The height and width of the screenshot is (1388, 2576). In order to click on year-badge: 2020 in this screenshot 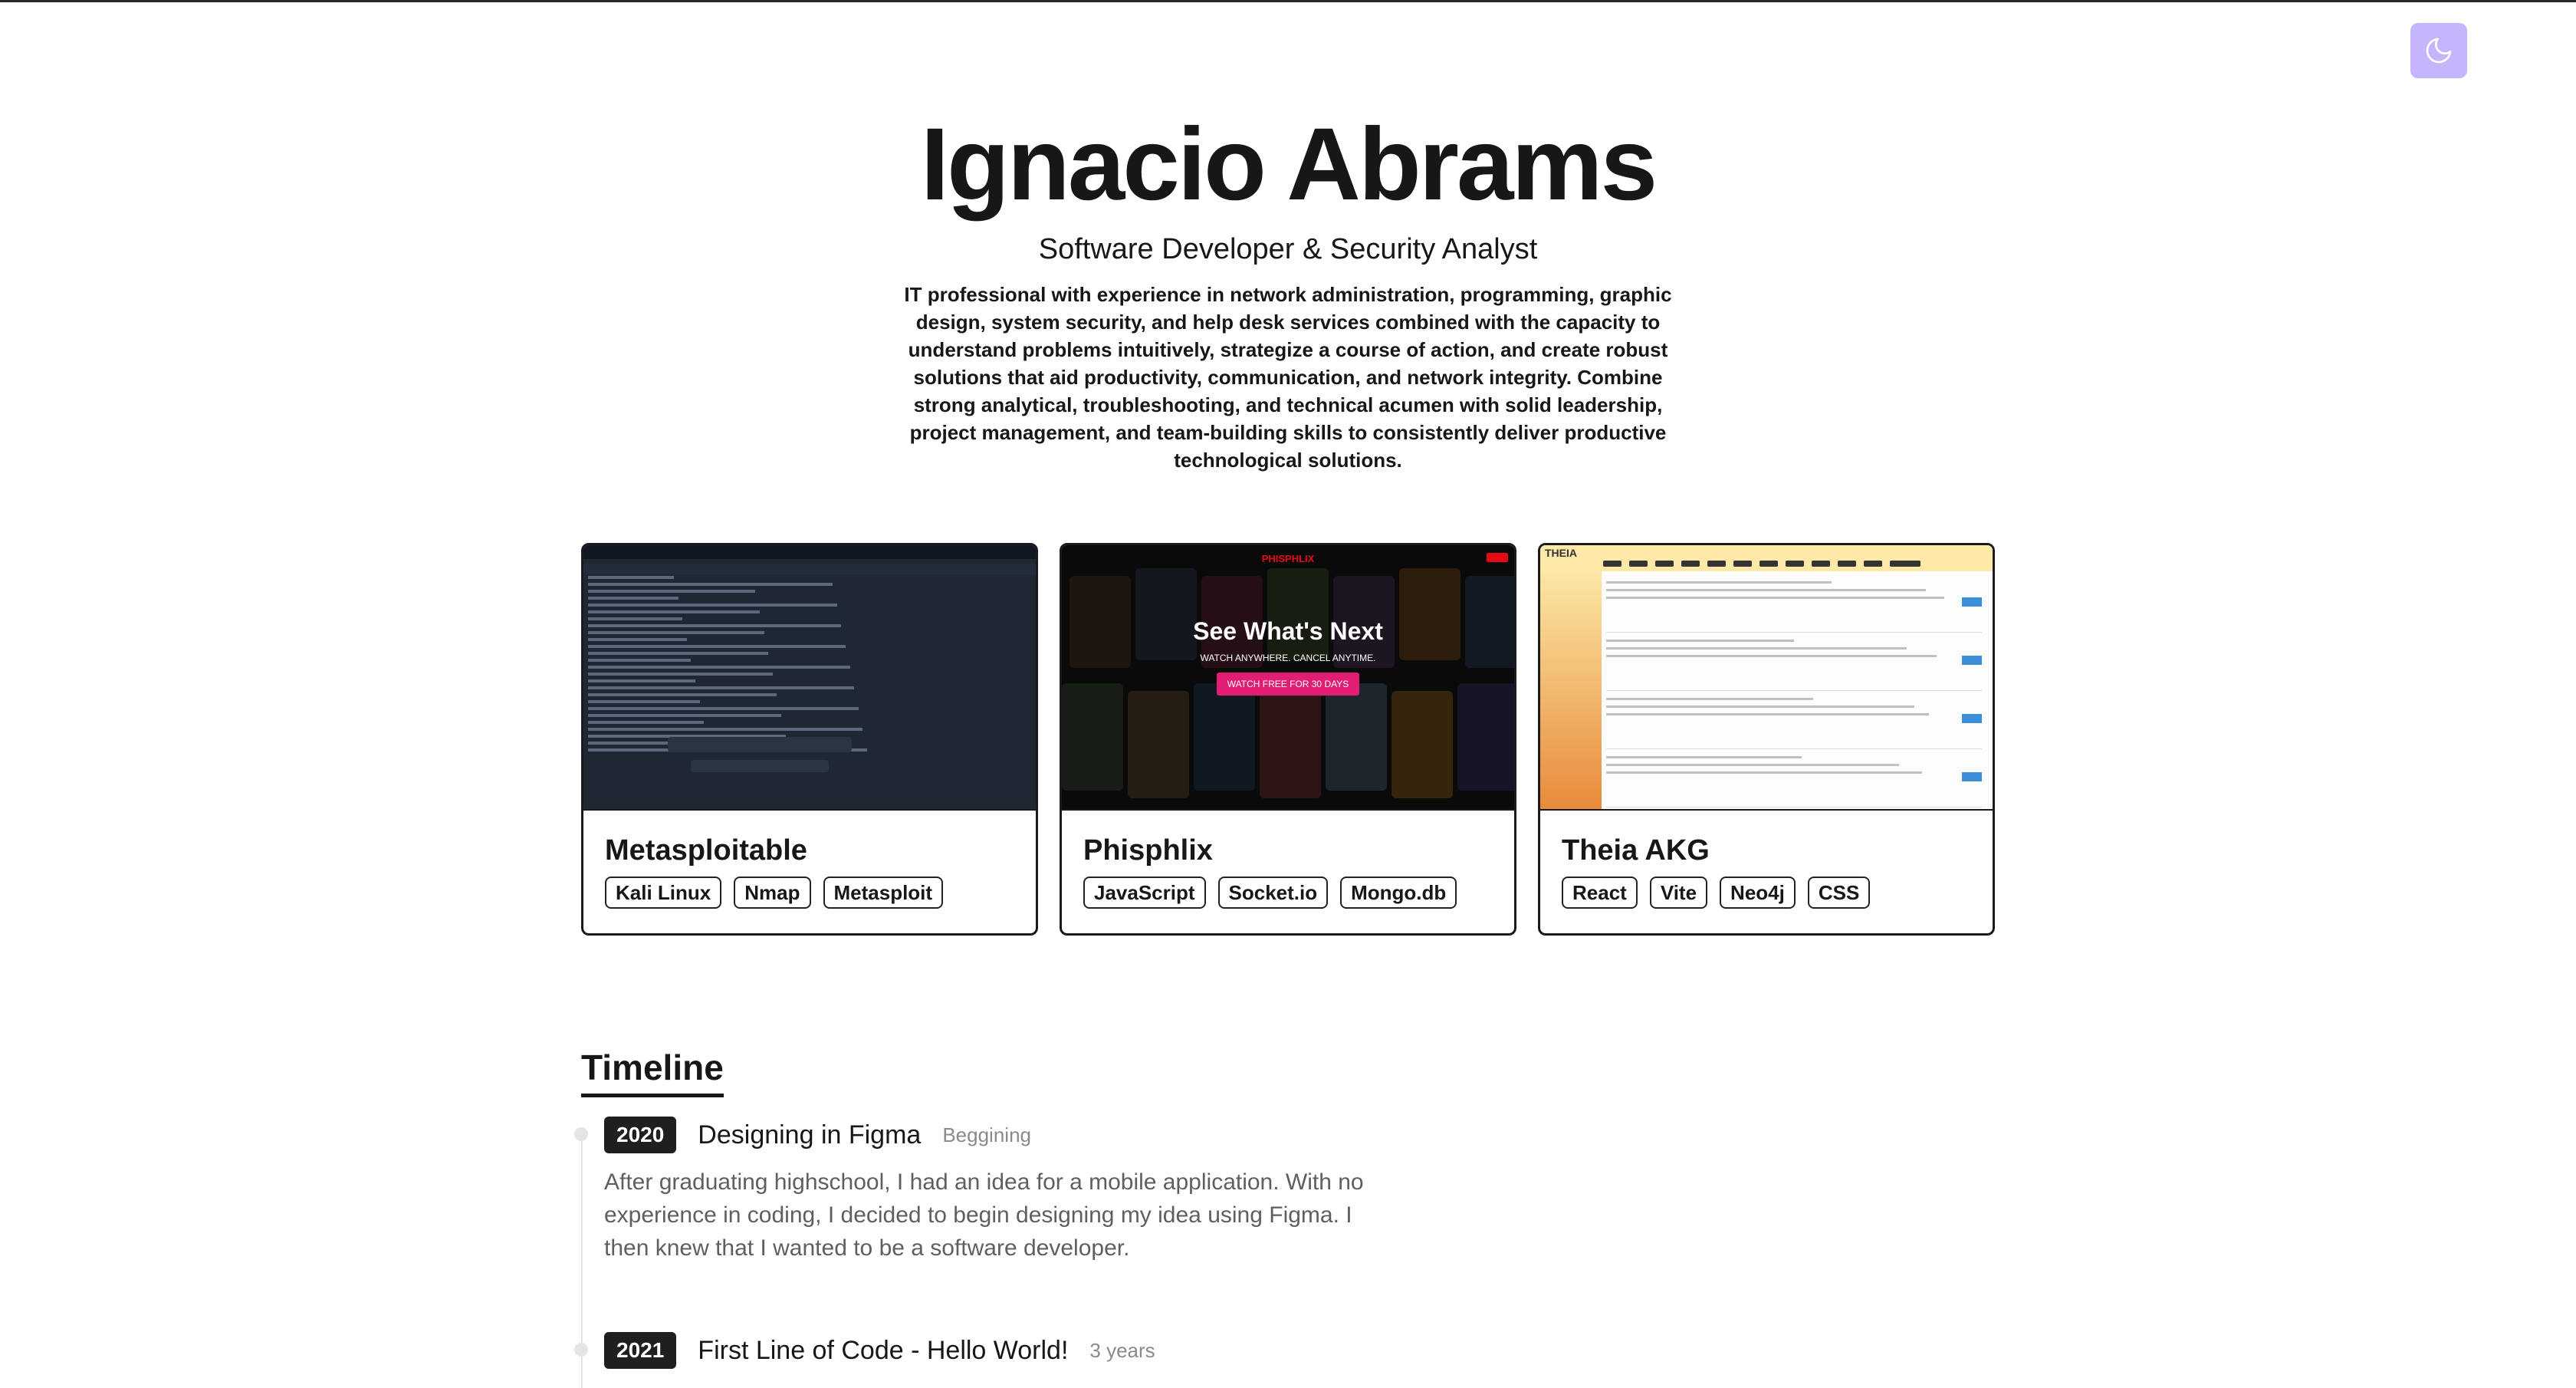, I will do `click(640, 1135)`.